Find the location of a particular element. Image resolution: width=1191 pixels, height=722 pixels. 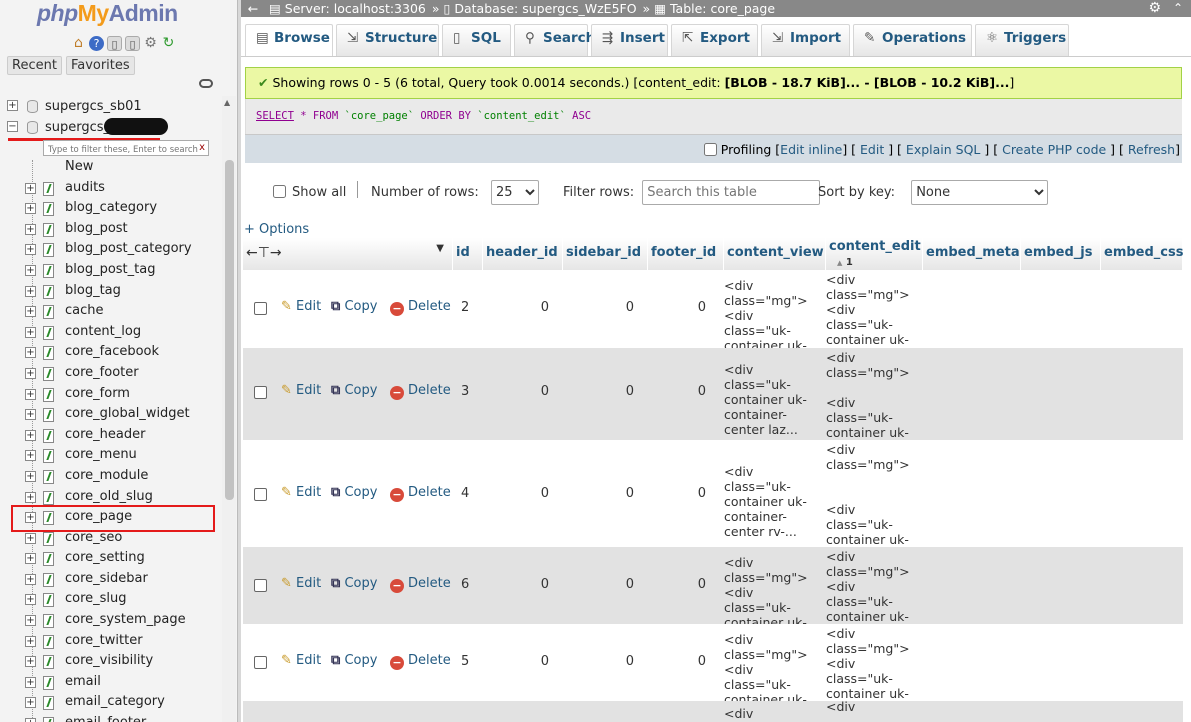

favorites-tab: Favorites is located at coordinates (100, 65).